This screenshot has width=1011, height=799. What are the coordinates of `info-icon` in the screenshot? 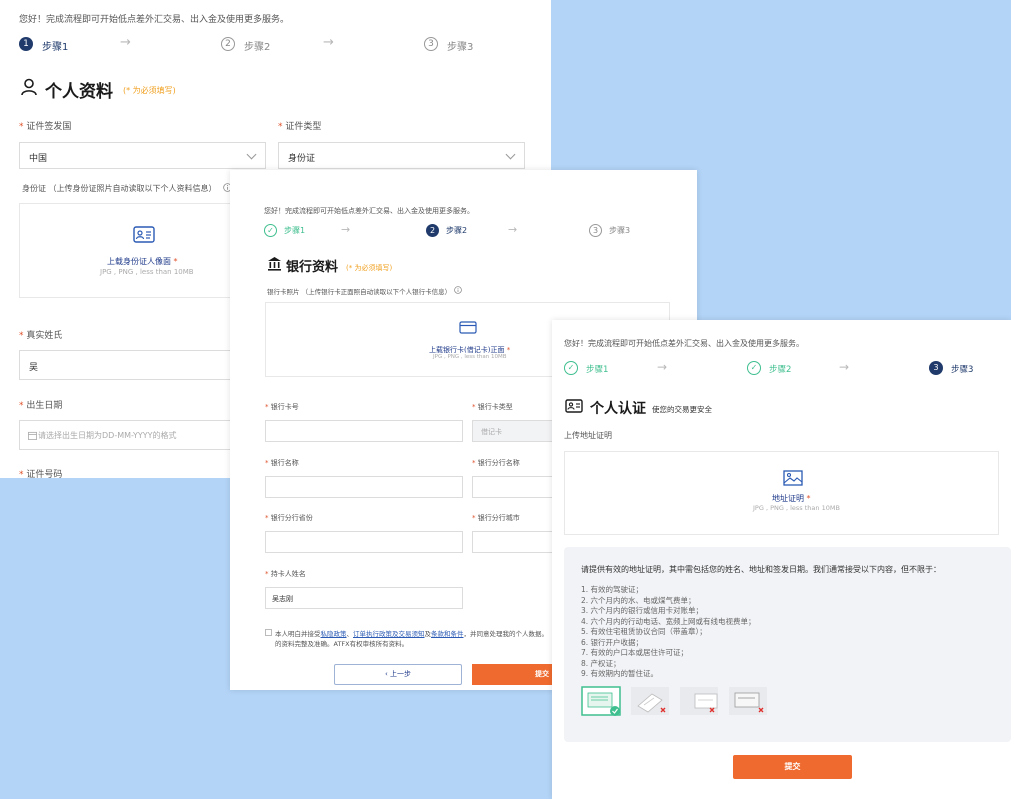 It's located at (458, 290).